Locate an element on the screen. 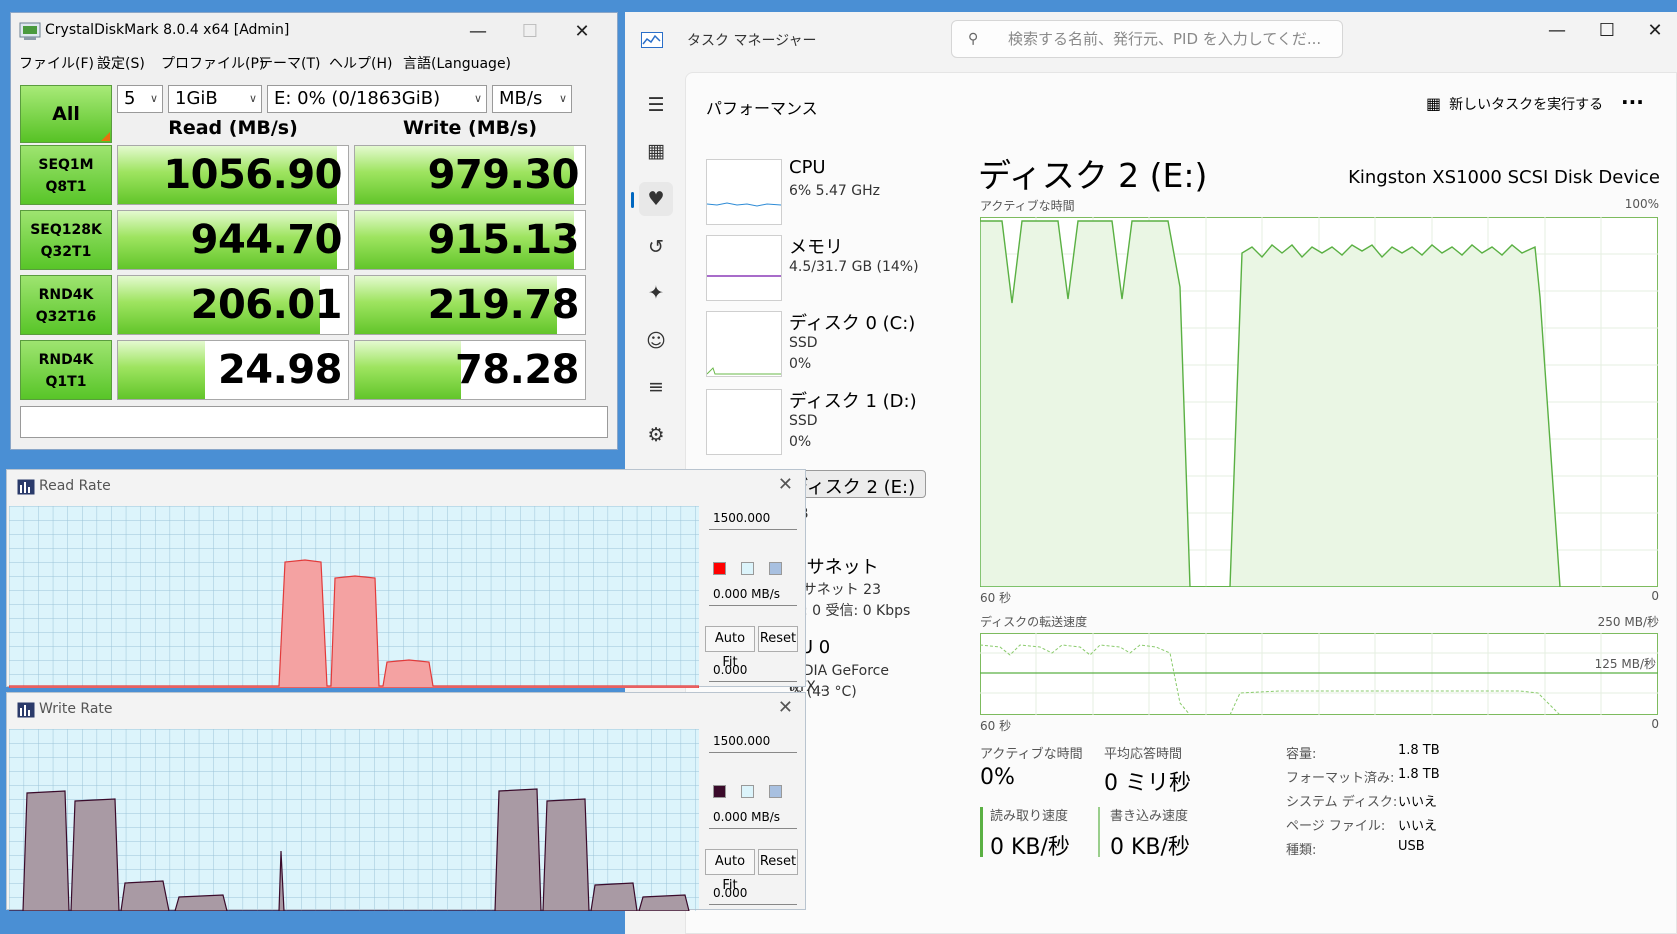 This screenshot has width=1677, height=934. new-task-icon: ▦ is located at coordinates (1434, 103).